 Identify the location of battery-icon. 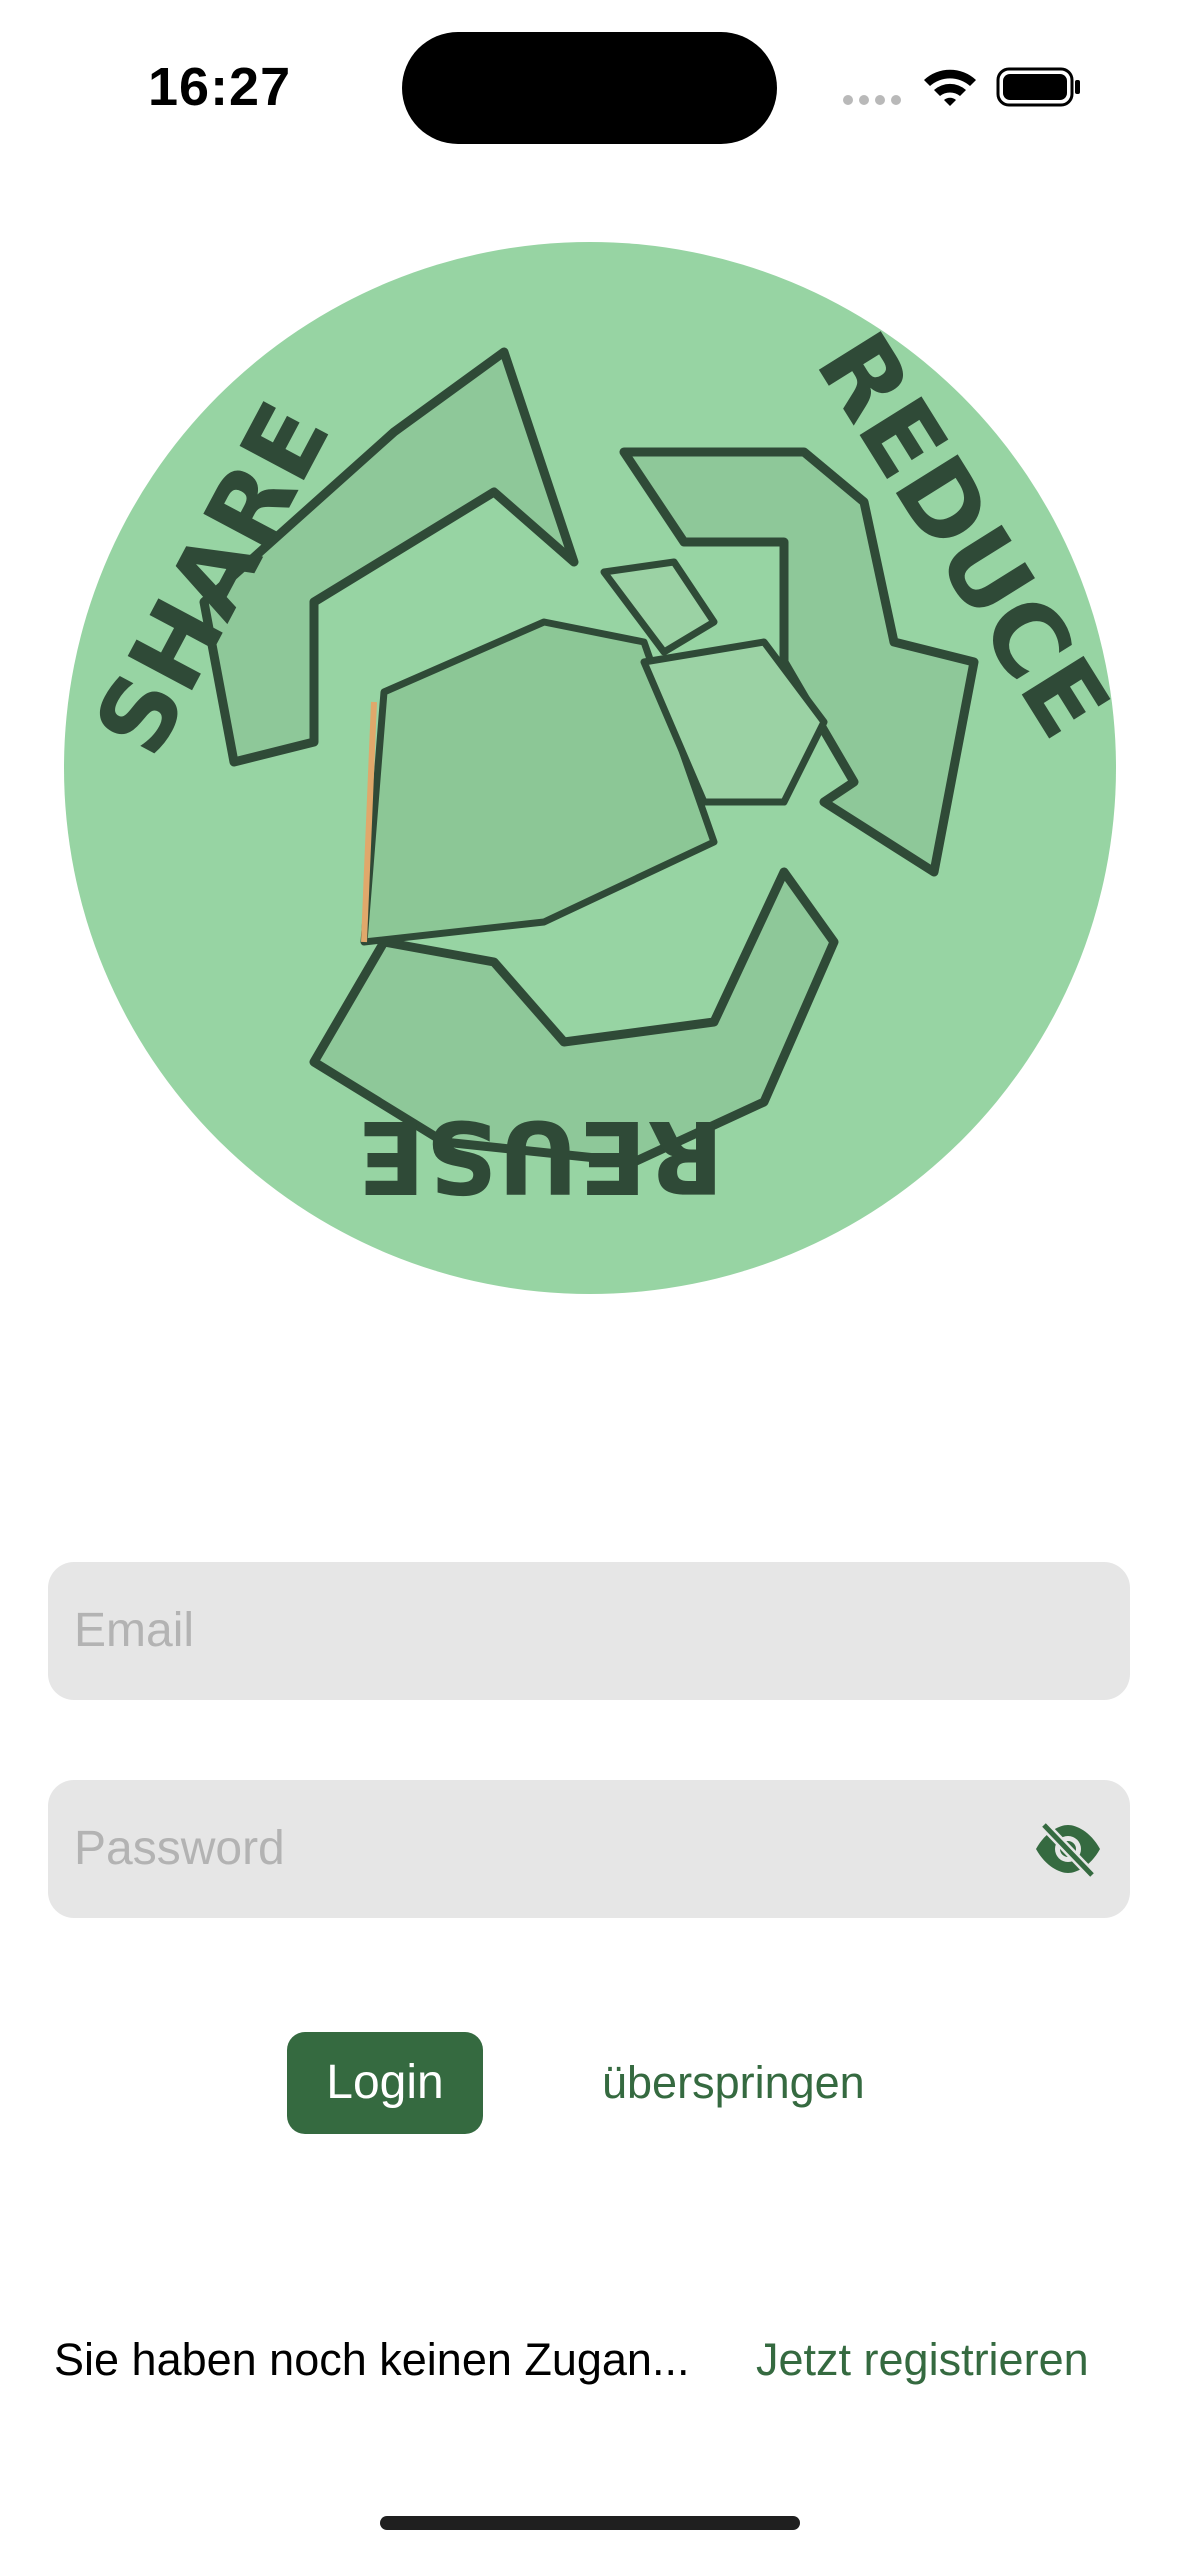
(1038, 87).